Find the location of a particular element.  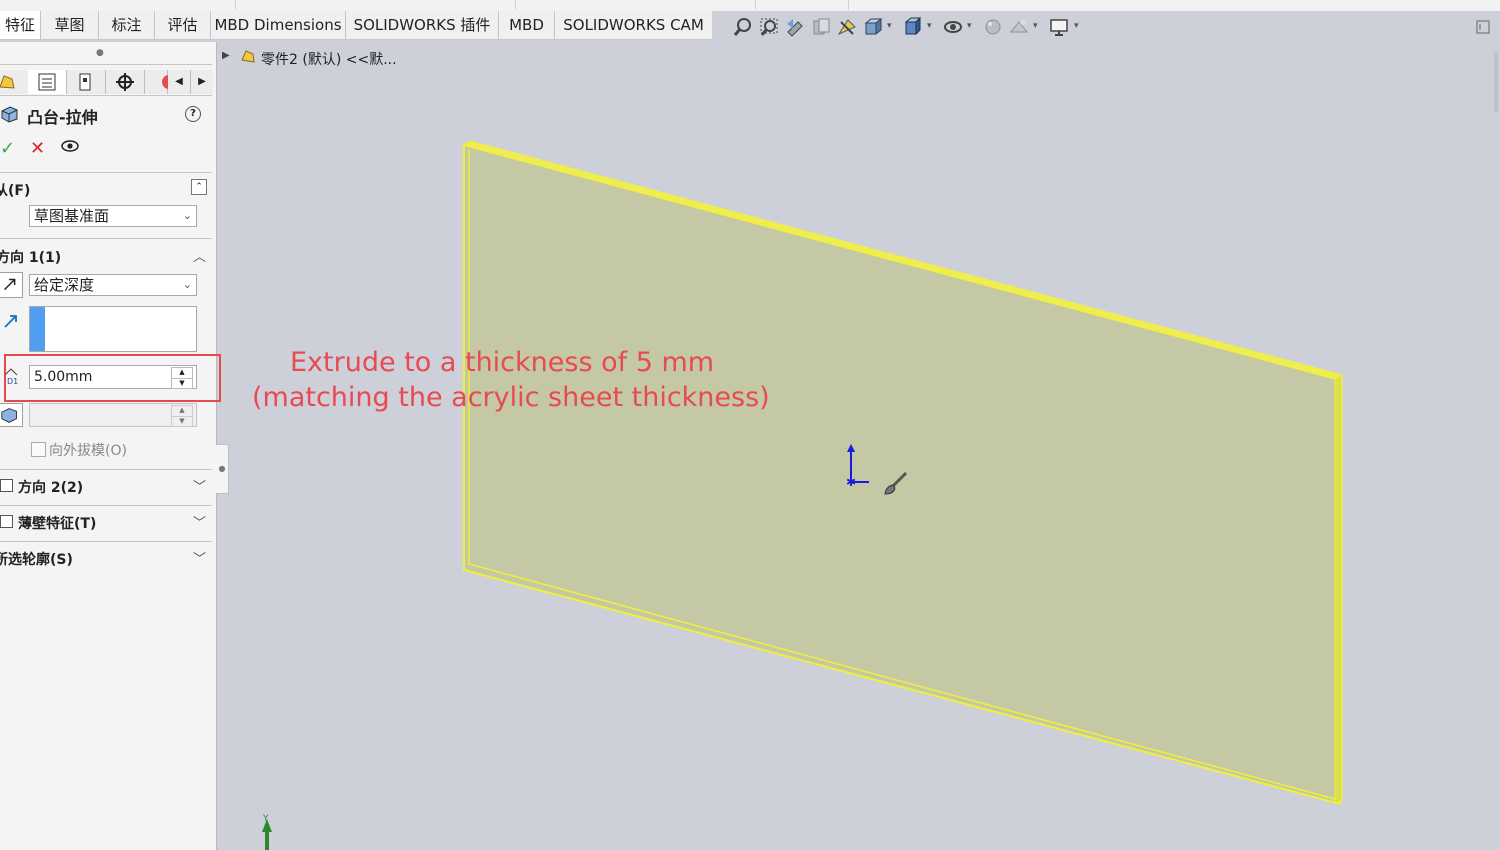

cancel-x-icon: ✕ is located at coordinates (37, 148).